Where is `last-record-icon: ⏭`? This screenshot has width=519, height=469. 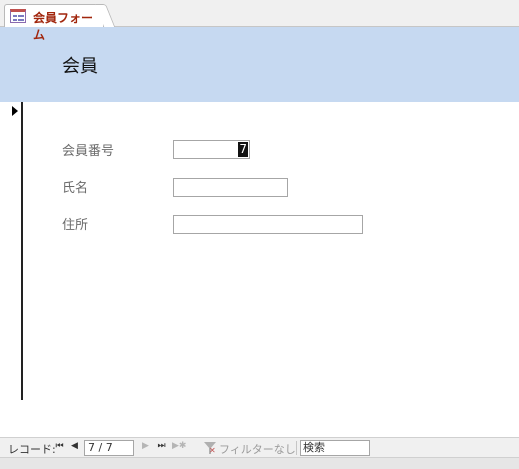
last-record-icon: ⏭ is located at coordinates (161, 446).